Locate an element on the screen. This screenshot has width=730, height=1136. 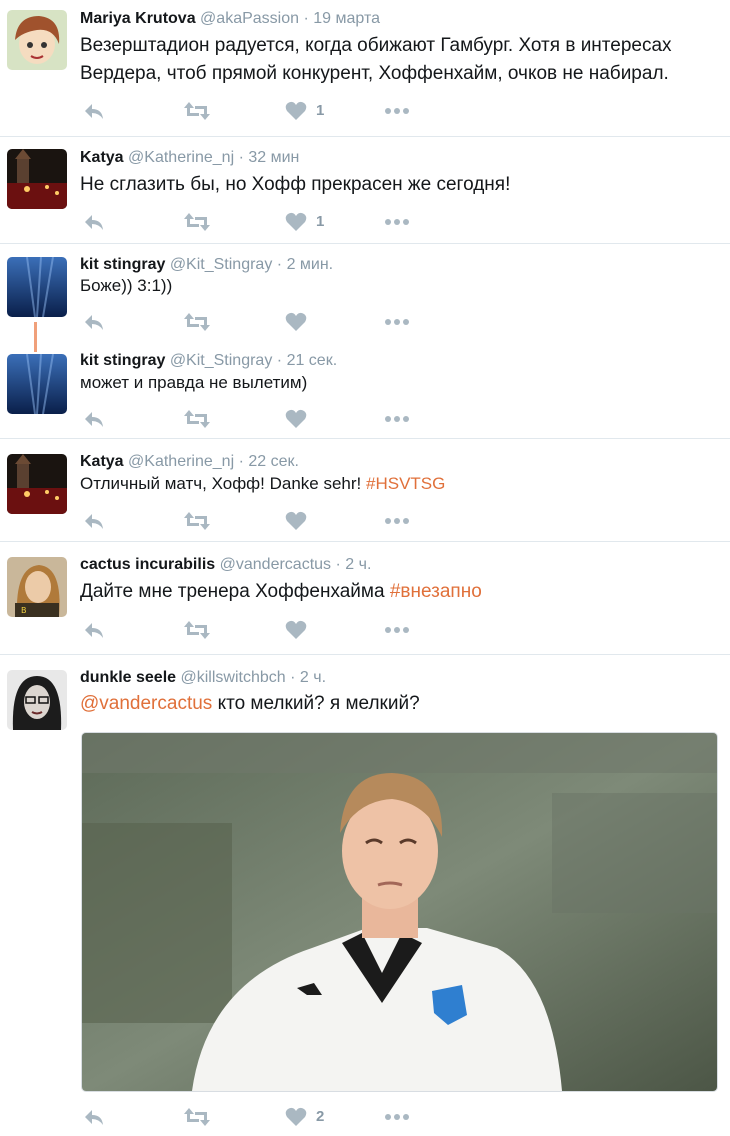
user-handle: @vandercactus is located at coordinates (275, 564).